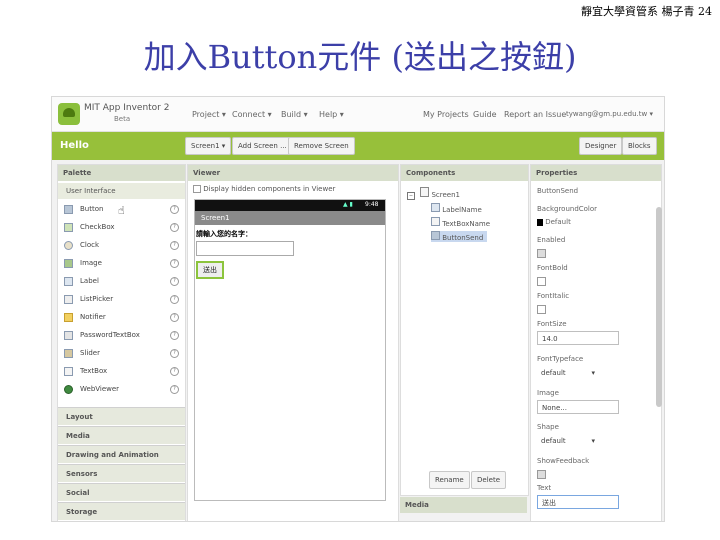 The width and height of the screenshot is (720, 540). What do you see at coordinates (90, 245) in the screenshot?
I see `palette-item-label: Clock` at bounding box center [90, 245].